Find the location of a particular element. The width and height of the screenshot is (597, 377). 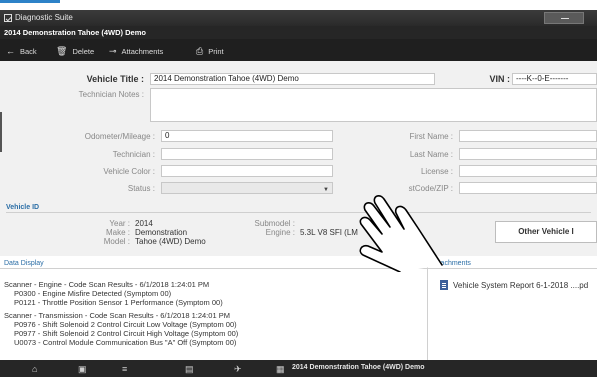

vin-label: VIN : is located at coordinates (499, 79).